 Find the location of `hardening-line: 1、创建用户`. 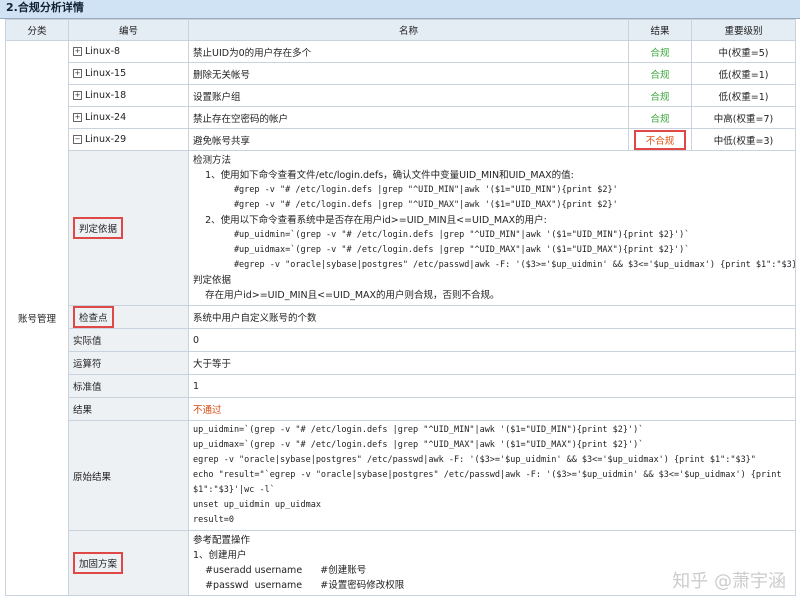

hardening-line: 1、创建用户 is located at coordinates (220, 555).